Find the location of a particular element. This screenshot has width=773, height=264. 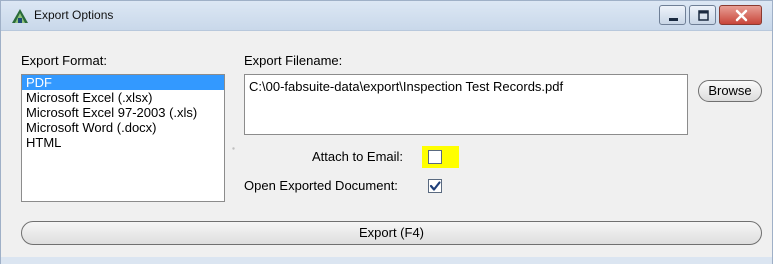

maximize-button is located at coordinates (702, 15).